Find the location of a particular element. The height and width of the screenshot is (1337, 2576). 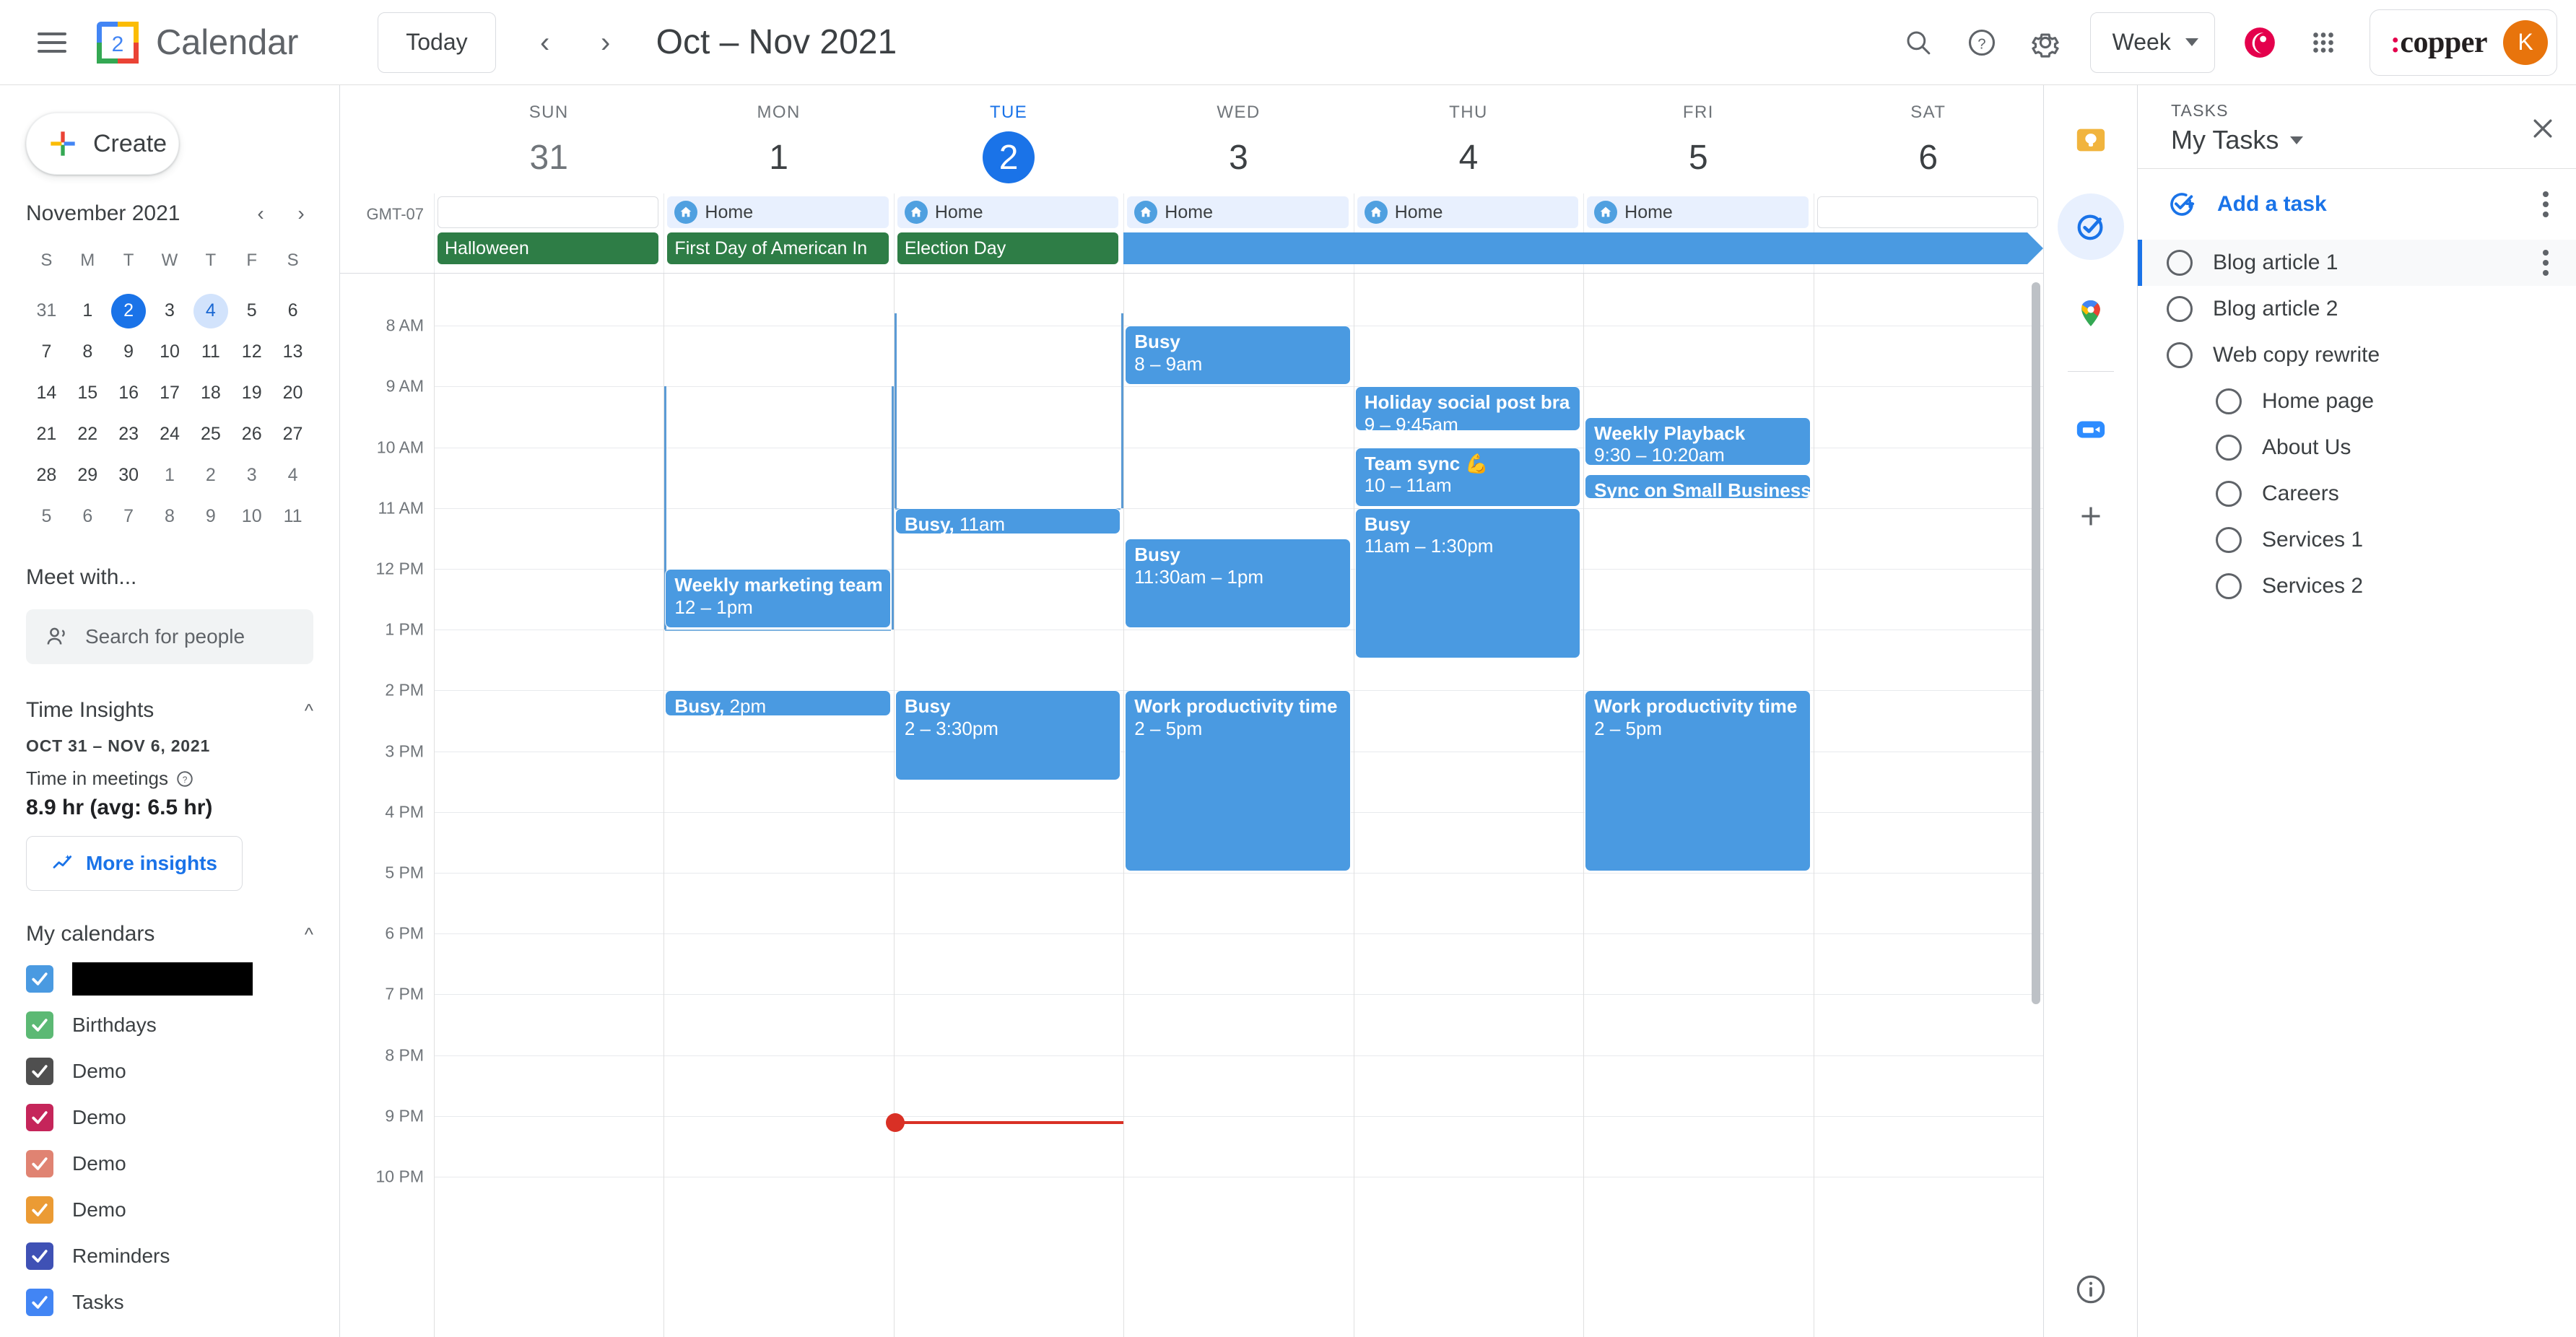

mini-calendar-day: 25 is located at coordinates (210, 434).